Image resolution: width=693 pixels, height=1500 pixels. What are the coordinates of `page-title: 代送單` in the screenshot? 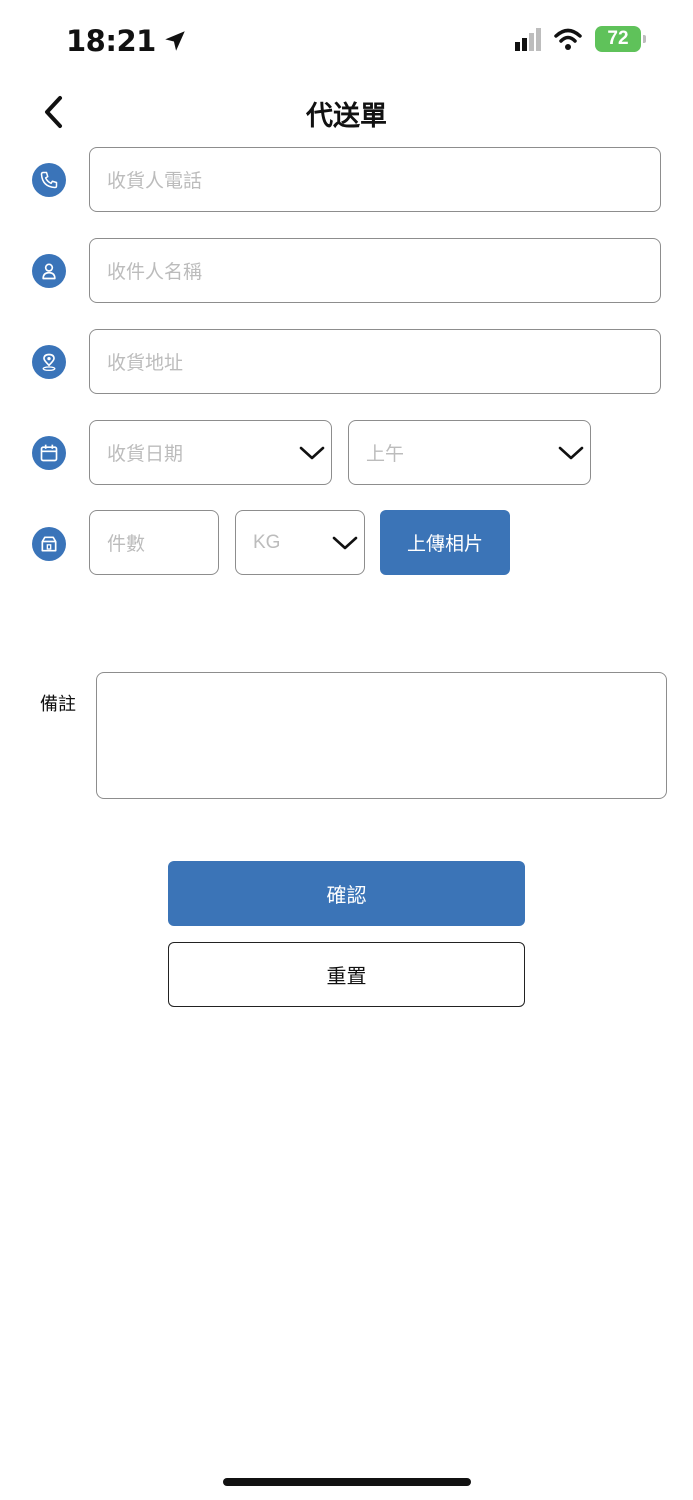 It's located at (346, 116).